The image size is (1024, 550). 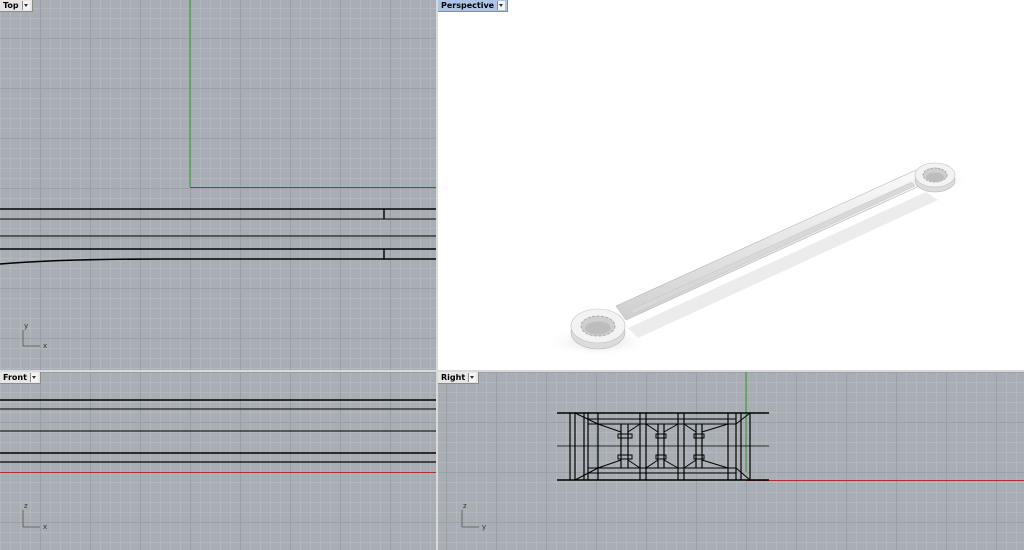 I want to click on gizmo-vertical-axis-label: y, so click(x=26, y=326).